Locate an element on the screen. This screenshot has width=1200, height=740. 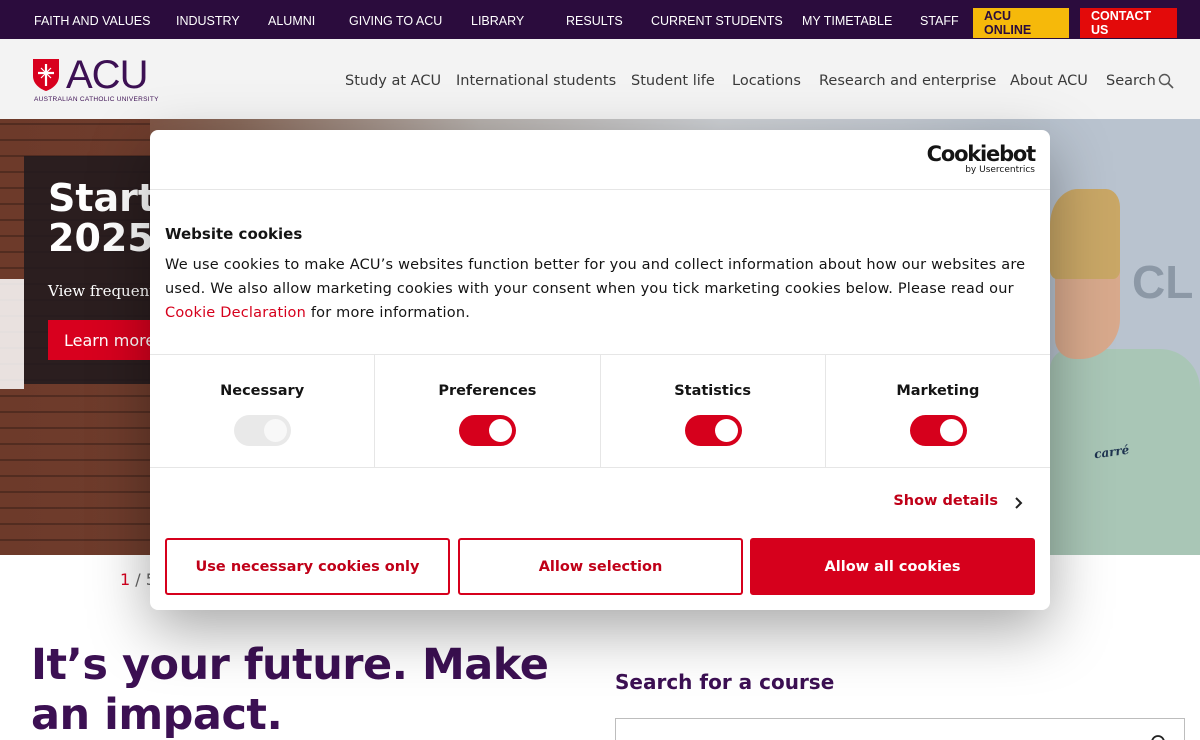
cookiebot-byline: by Usercentrics is located at coordinates (1000, 170).